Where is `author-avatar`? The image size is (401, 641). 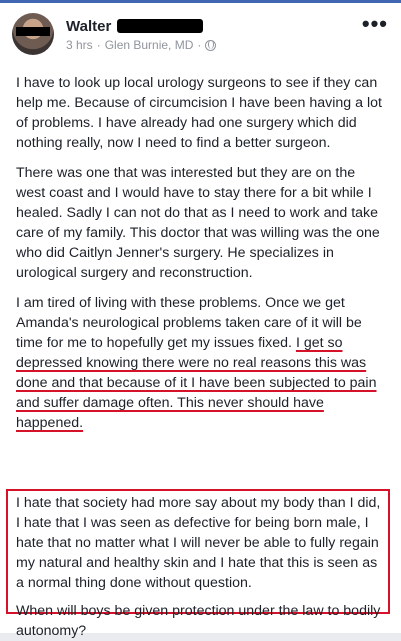
author-avatar is located at coordinates (33, 34).